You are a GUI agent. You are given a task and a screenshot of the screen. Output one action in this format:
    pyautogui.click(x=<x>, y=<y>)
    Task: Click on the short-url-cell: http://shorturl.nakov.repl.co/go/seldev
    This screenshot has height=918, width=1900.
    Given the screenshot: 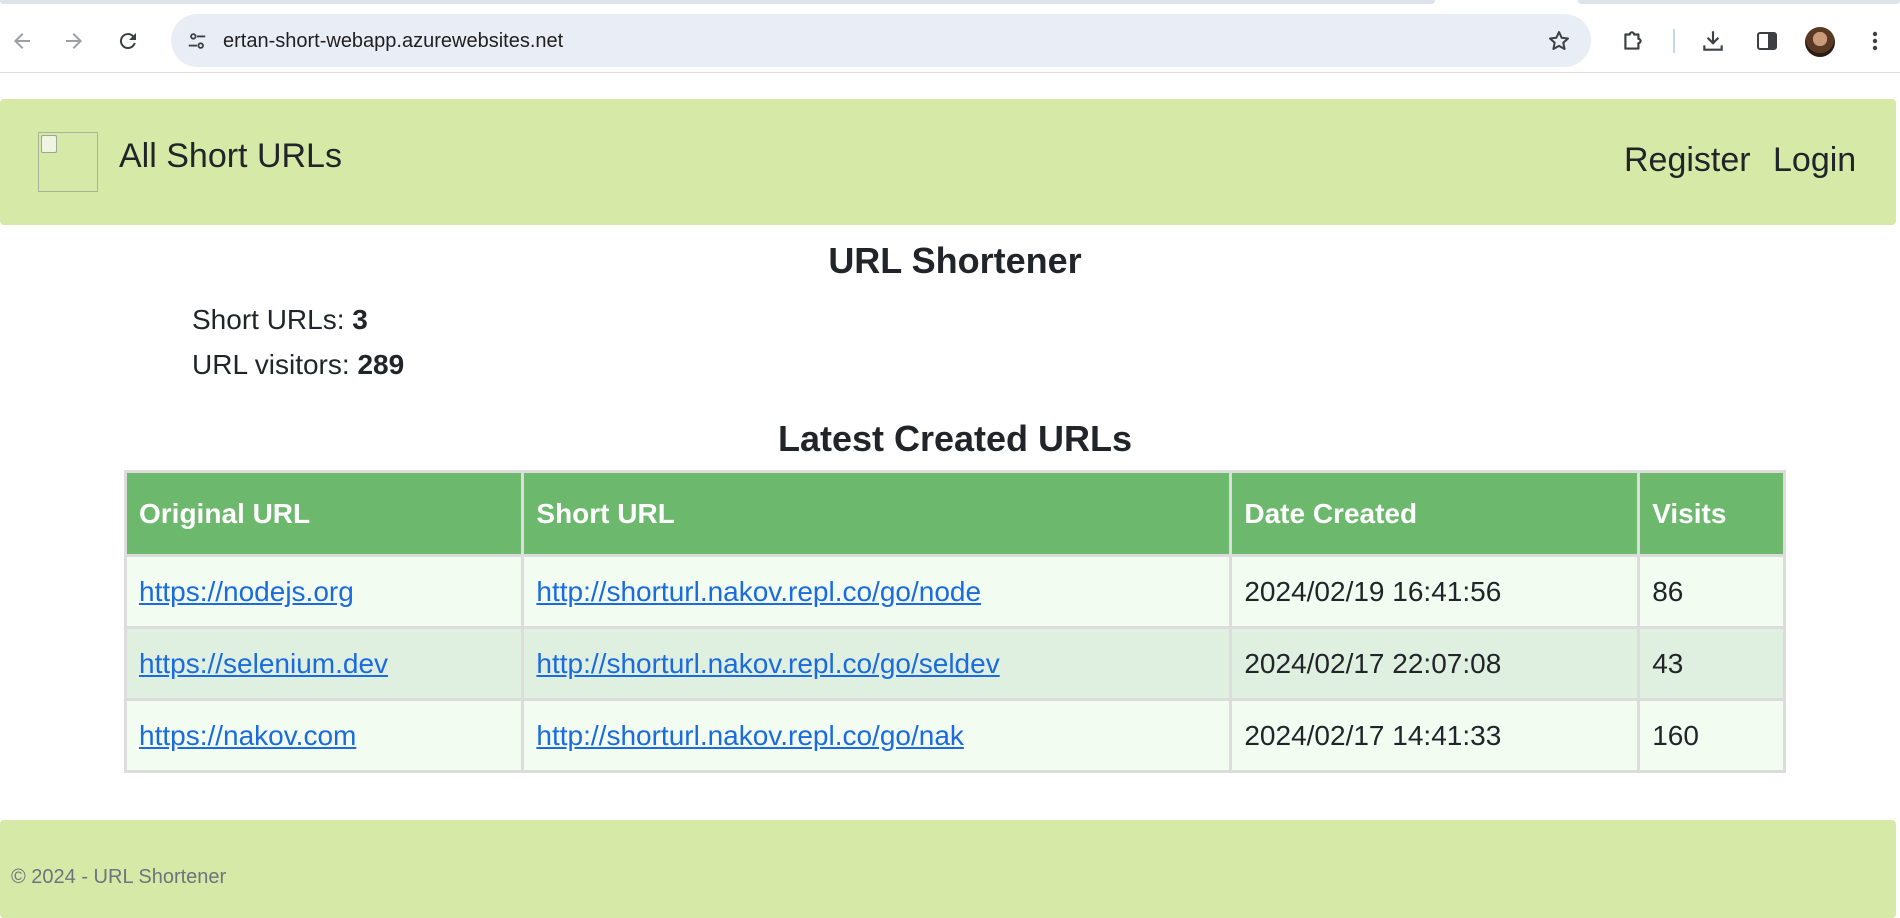 What is the action you would take?
    pyautogui.click(x=877, y=663)
    